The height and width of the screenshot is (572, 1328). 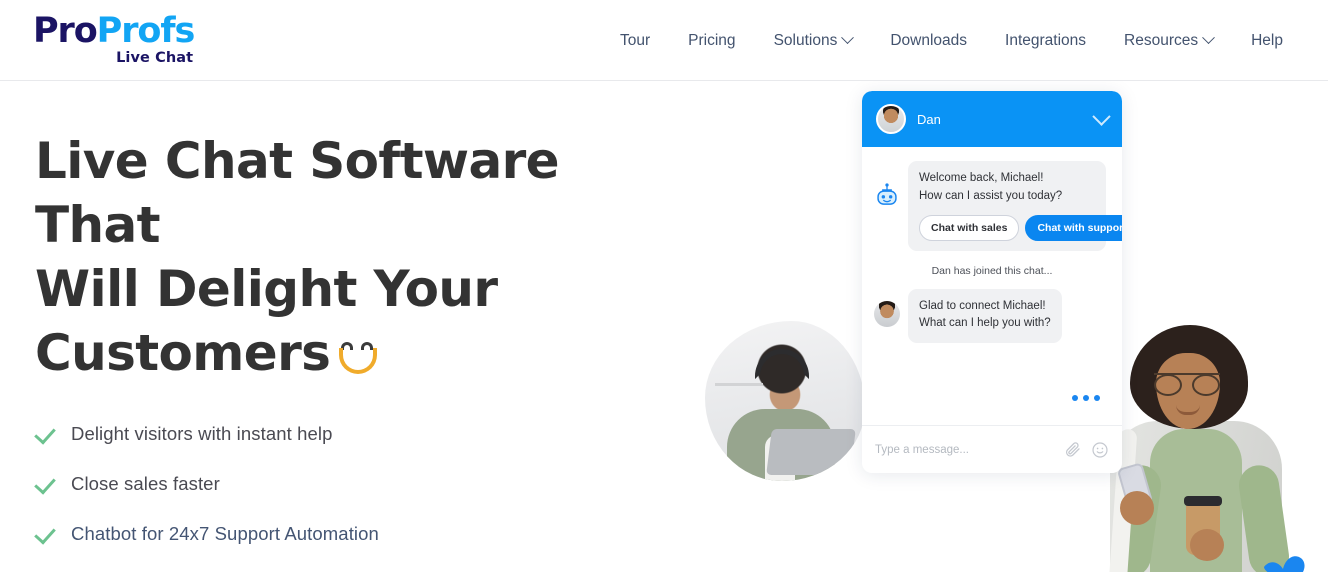 What do you see at coordinates (155, 58) in the screenshot?
I see `logo-tagline: Live Chat` at bounding box center [155, 58].